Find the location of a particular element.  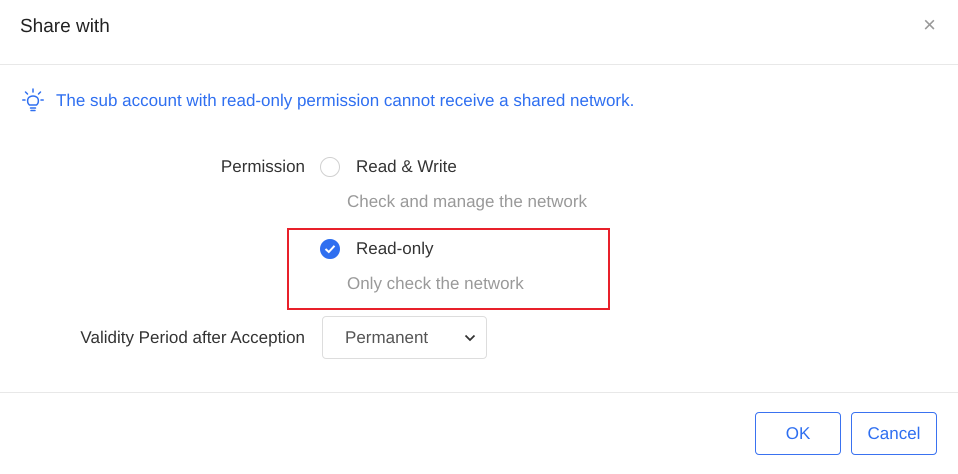

radio-button is located at coordinates (330, 249).